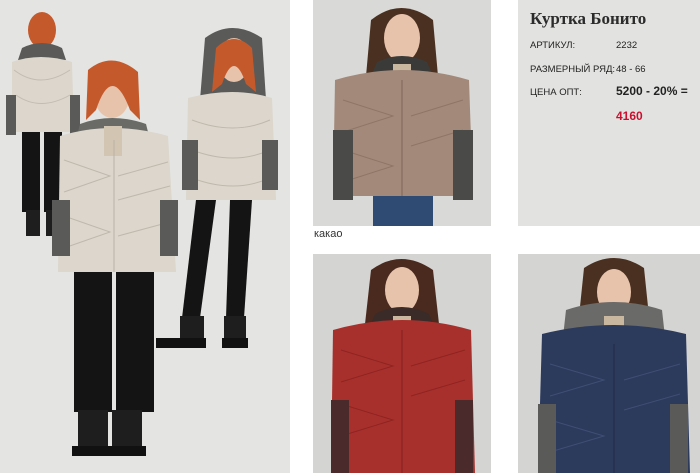 The image size is (700, 473). What do you see at coordinates (573, 69) in the screenshot?
I see `size-label: РАЗМЕРНЫЙ РЯД:` at bounding box center [573, 69].